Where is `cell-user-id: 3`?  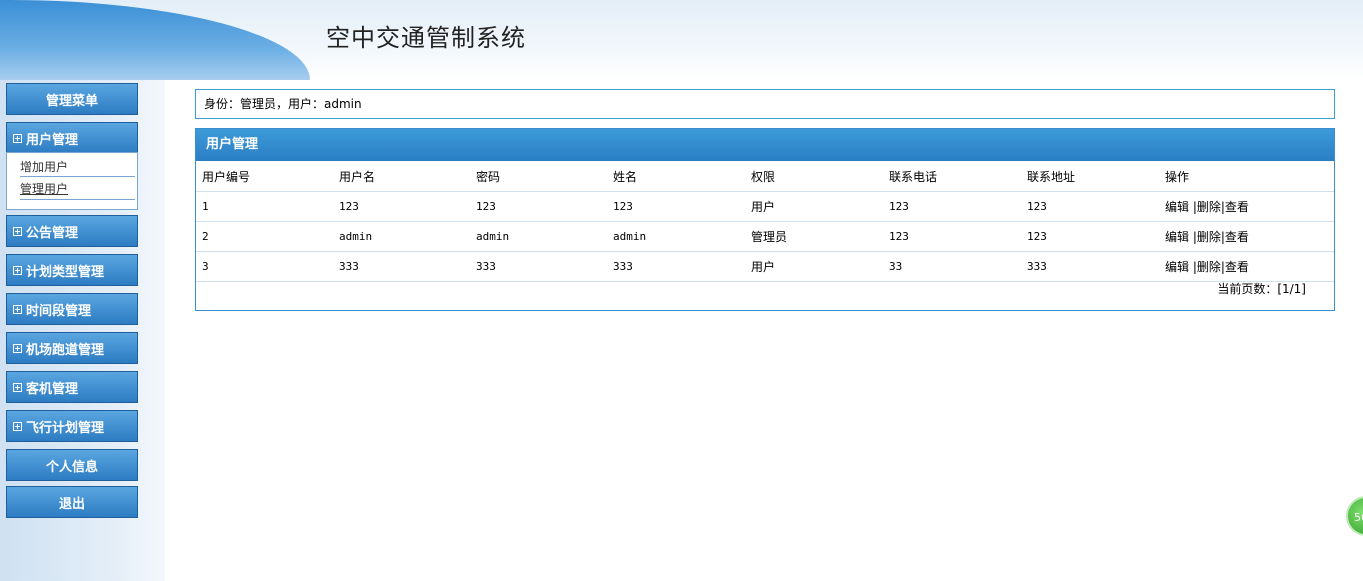
cell-user-id: 3 is located at coordinates (264, 266).